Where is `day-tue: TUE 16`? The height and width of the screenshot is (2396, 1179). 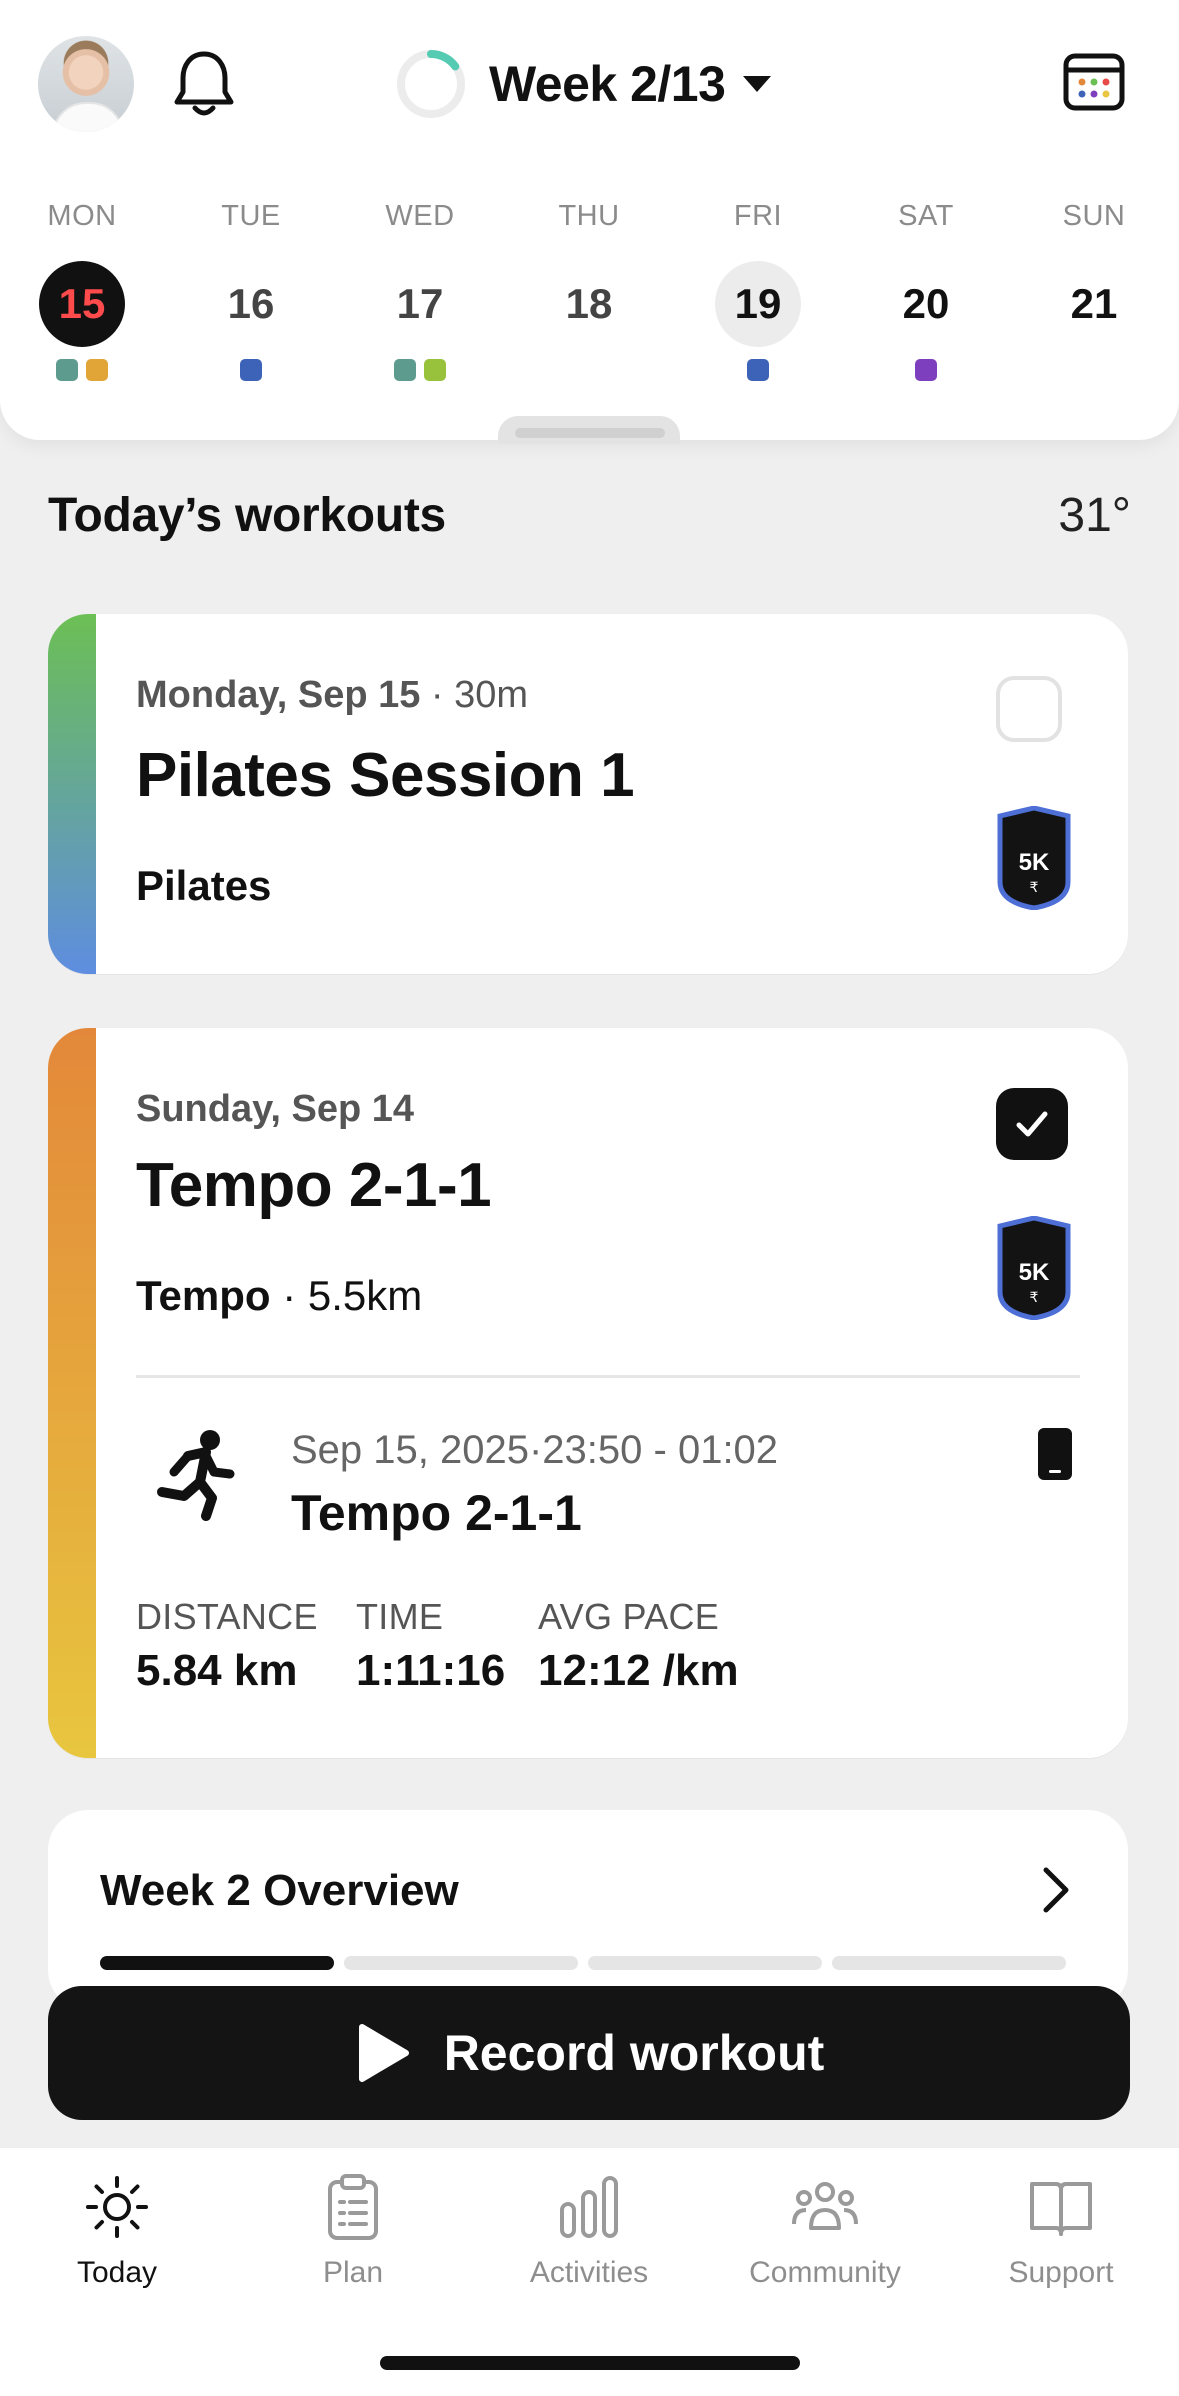
day-tue: TUE 16 is located at coordinates (251, 291).